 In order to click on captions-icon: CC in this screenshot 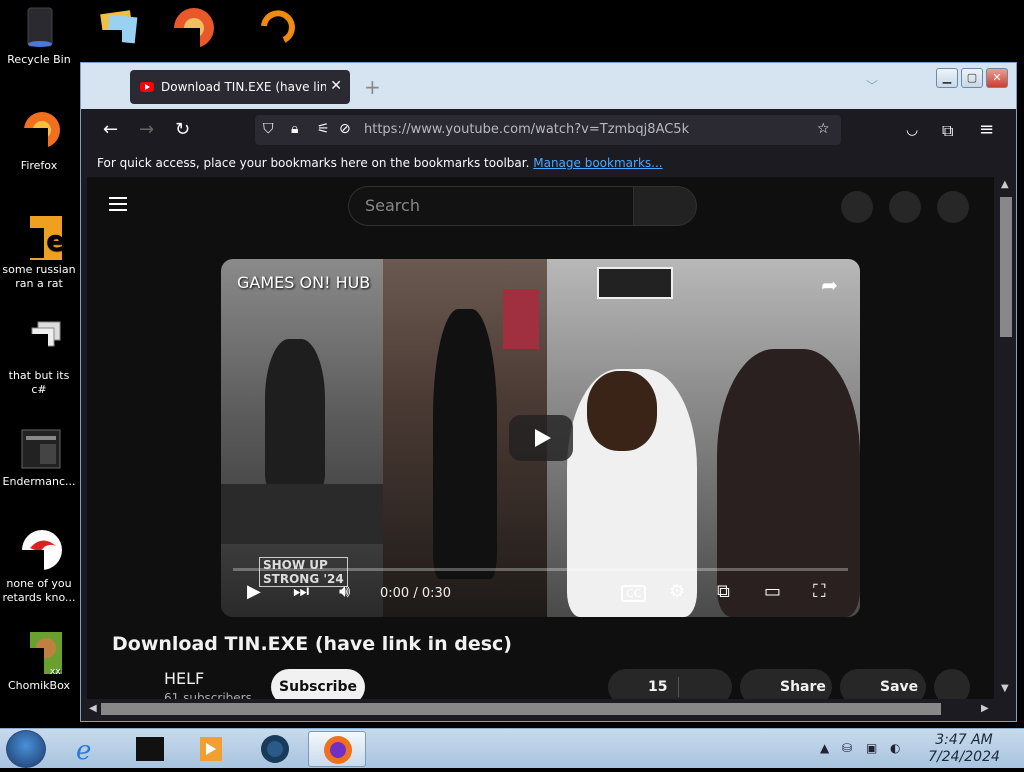, I will do `click(634, 593)`.